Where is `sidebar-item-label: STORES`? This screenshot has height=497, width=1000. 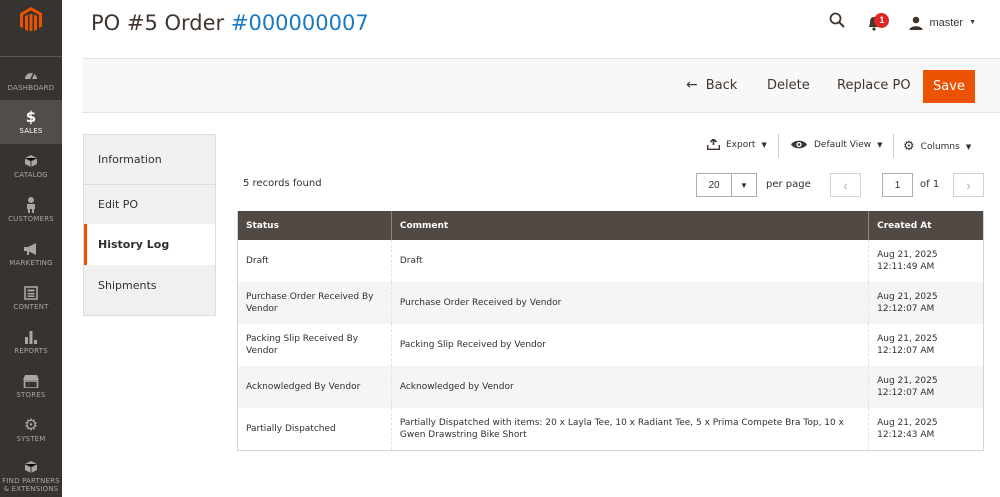
sidebar-item-label: STORES is located at coordinates (31, 395).